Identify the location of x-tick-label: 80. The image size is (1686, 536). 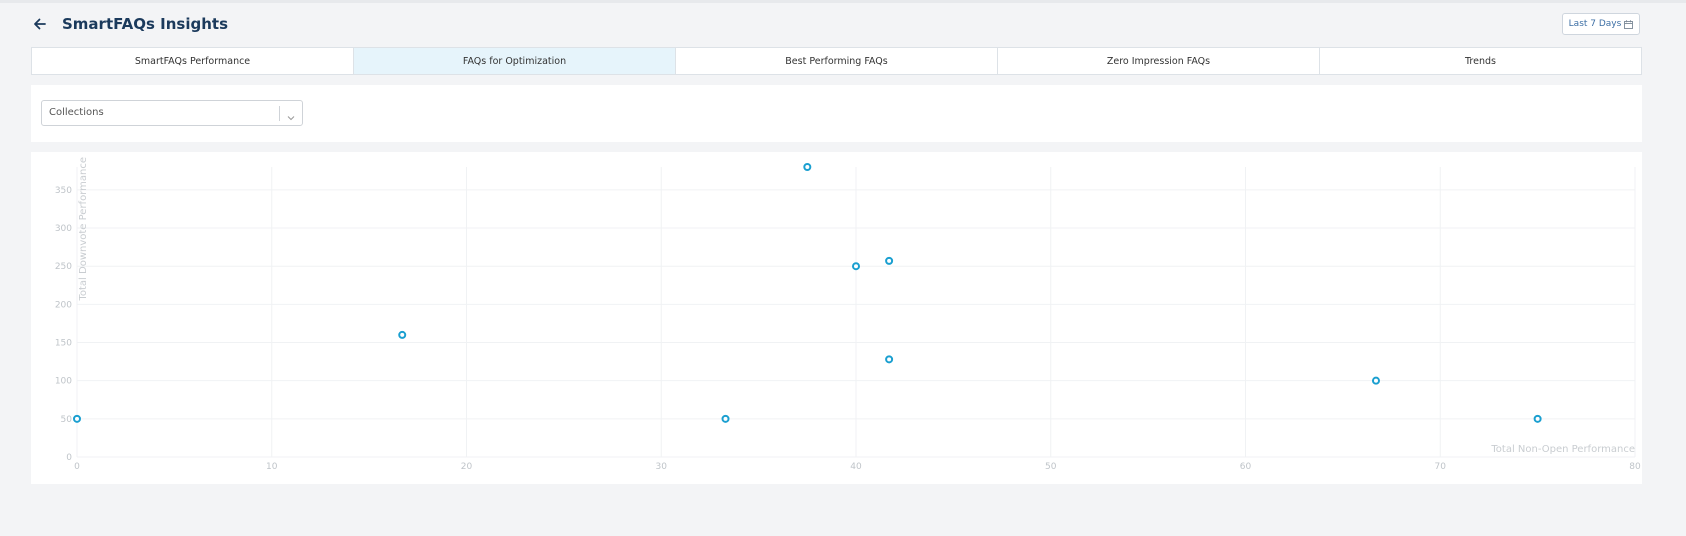
(1635, 467).